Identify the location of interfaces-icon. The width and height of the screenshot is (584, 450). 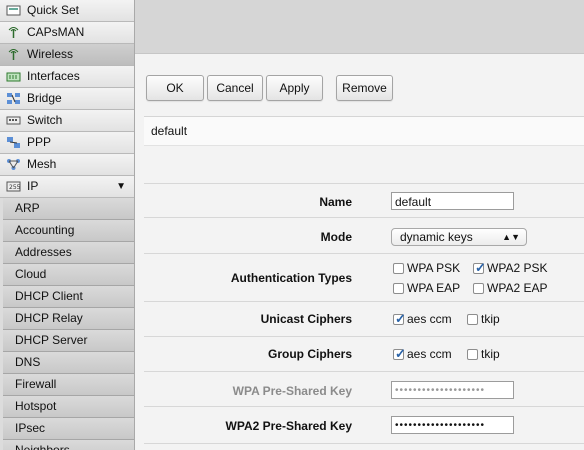
(13, 77).